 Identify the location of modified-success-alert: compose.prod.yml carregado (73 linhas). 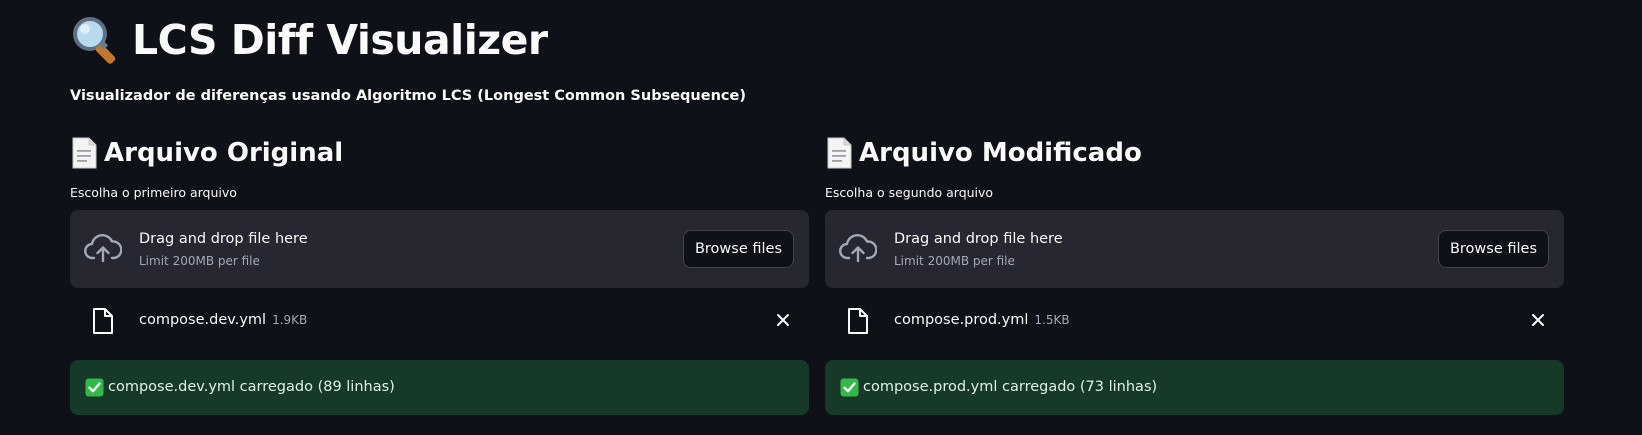
(1194, 387).